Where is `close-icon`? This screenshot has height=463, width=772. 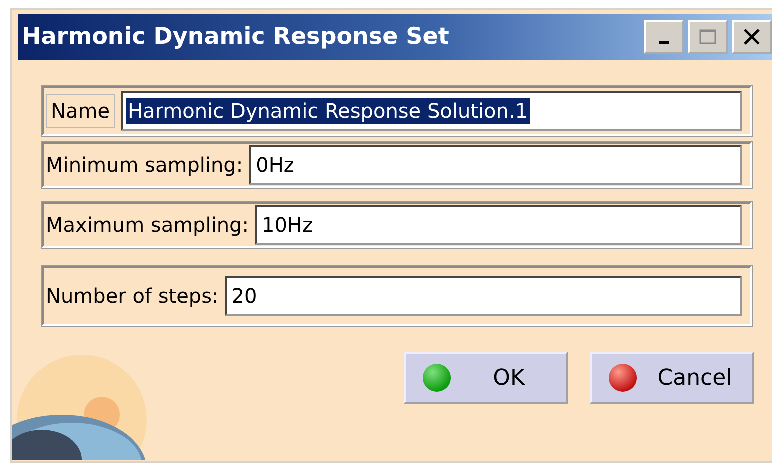 close-icon is located at coordinates (752, 37).